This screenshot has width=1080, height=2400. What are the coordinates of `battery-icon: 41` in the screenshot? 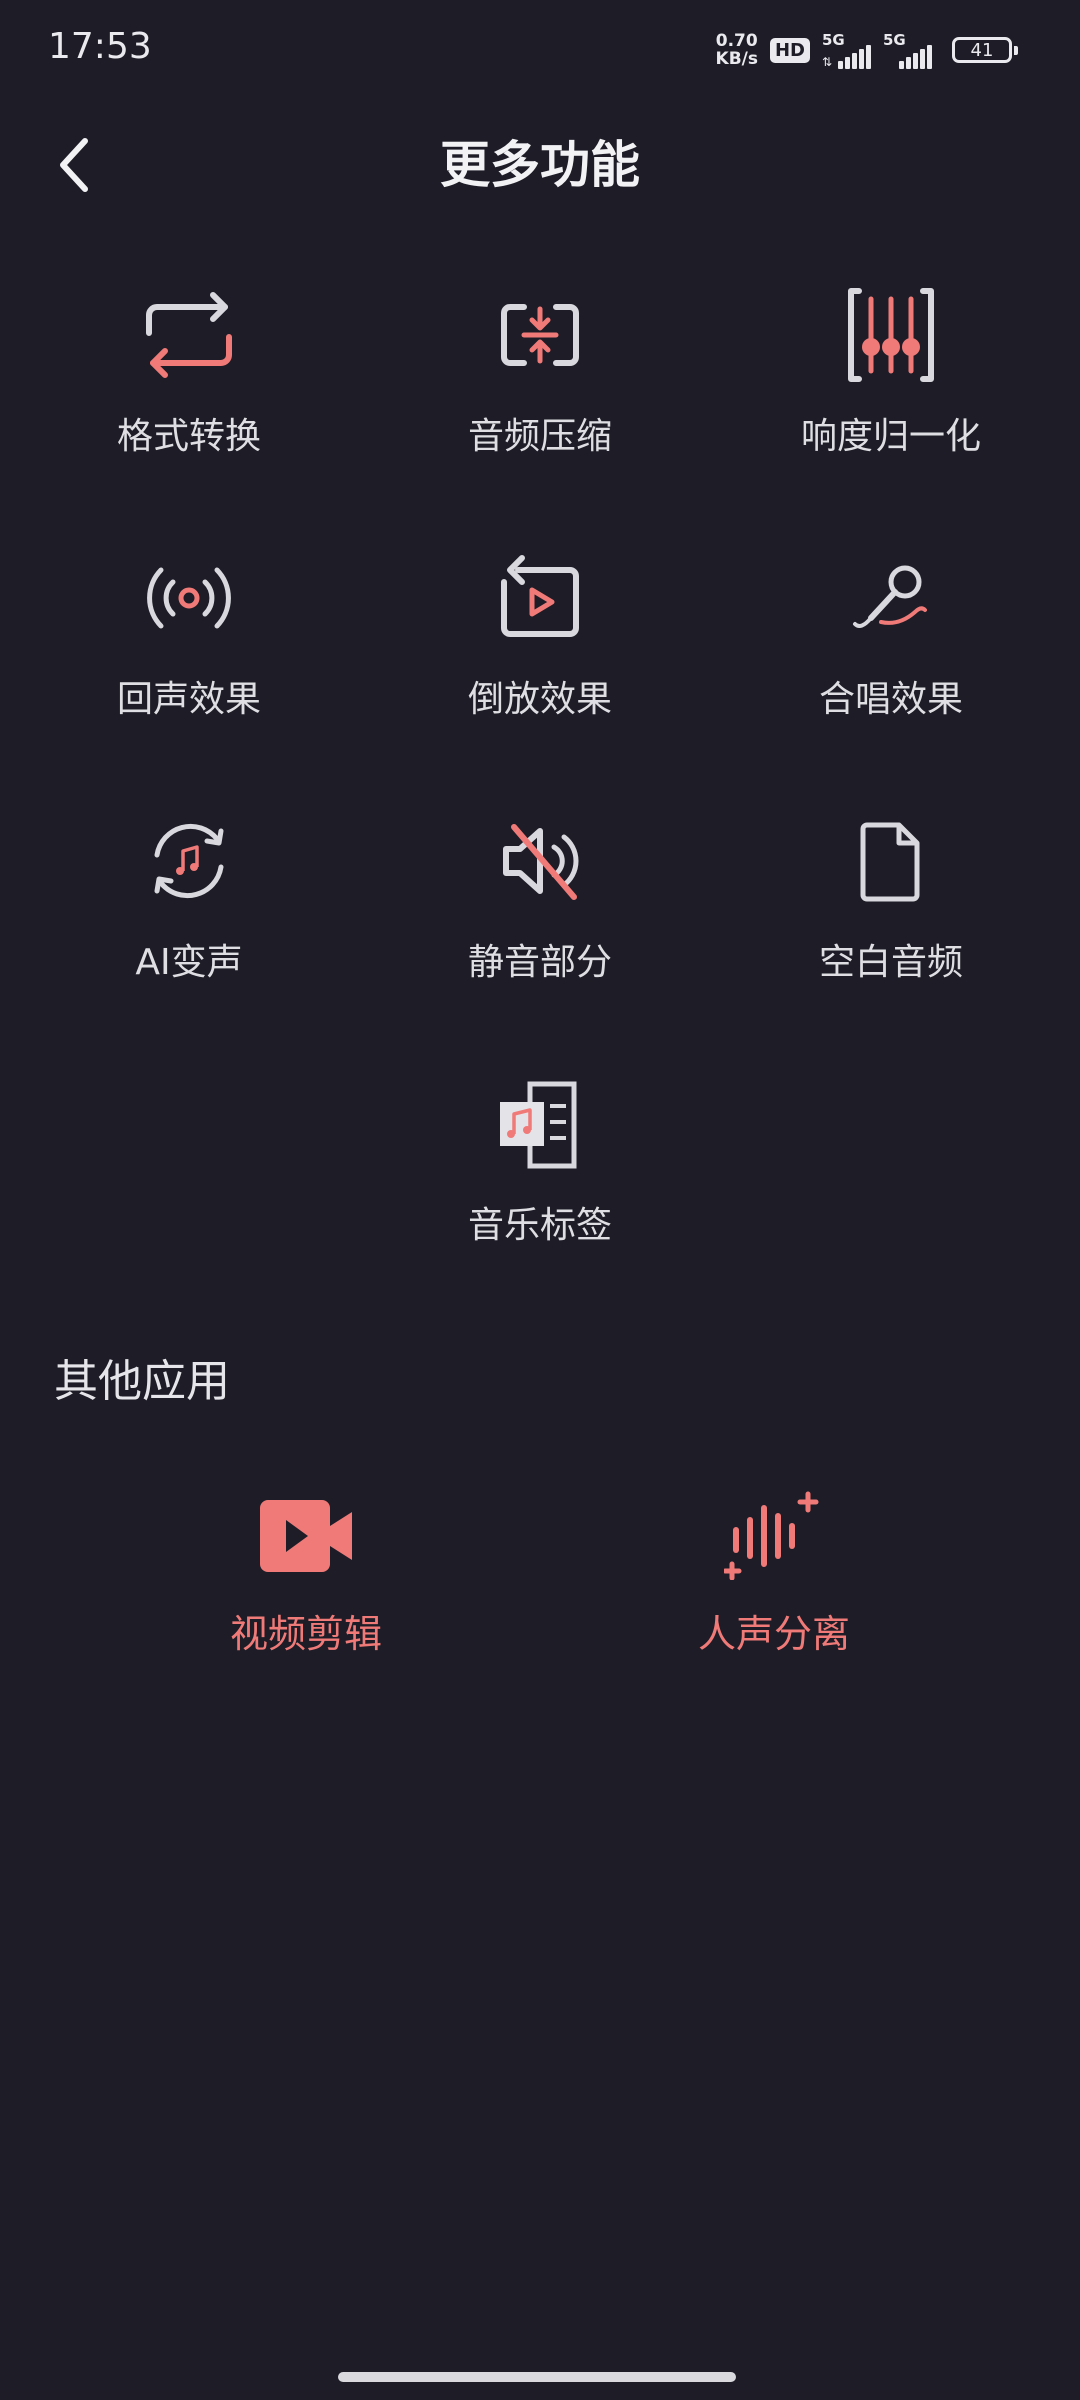 It's located at (985, 50).